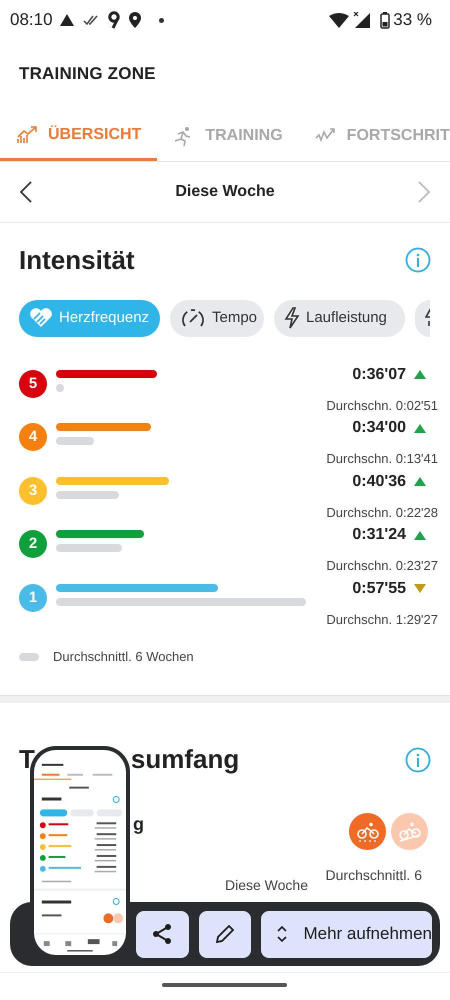 Image resolution: width=450 pixels, height=1000 pixels. What do you see at coordinates (27, 759) in the screenshot?
I see `section-title-start: T` at bounding box center [27, 759].